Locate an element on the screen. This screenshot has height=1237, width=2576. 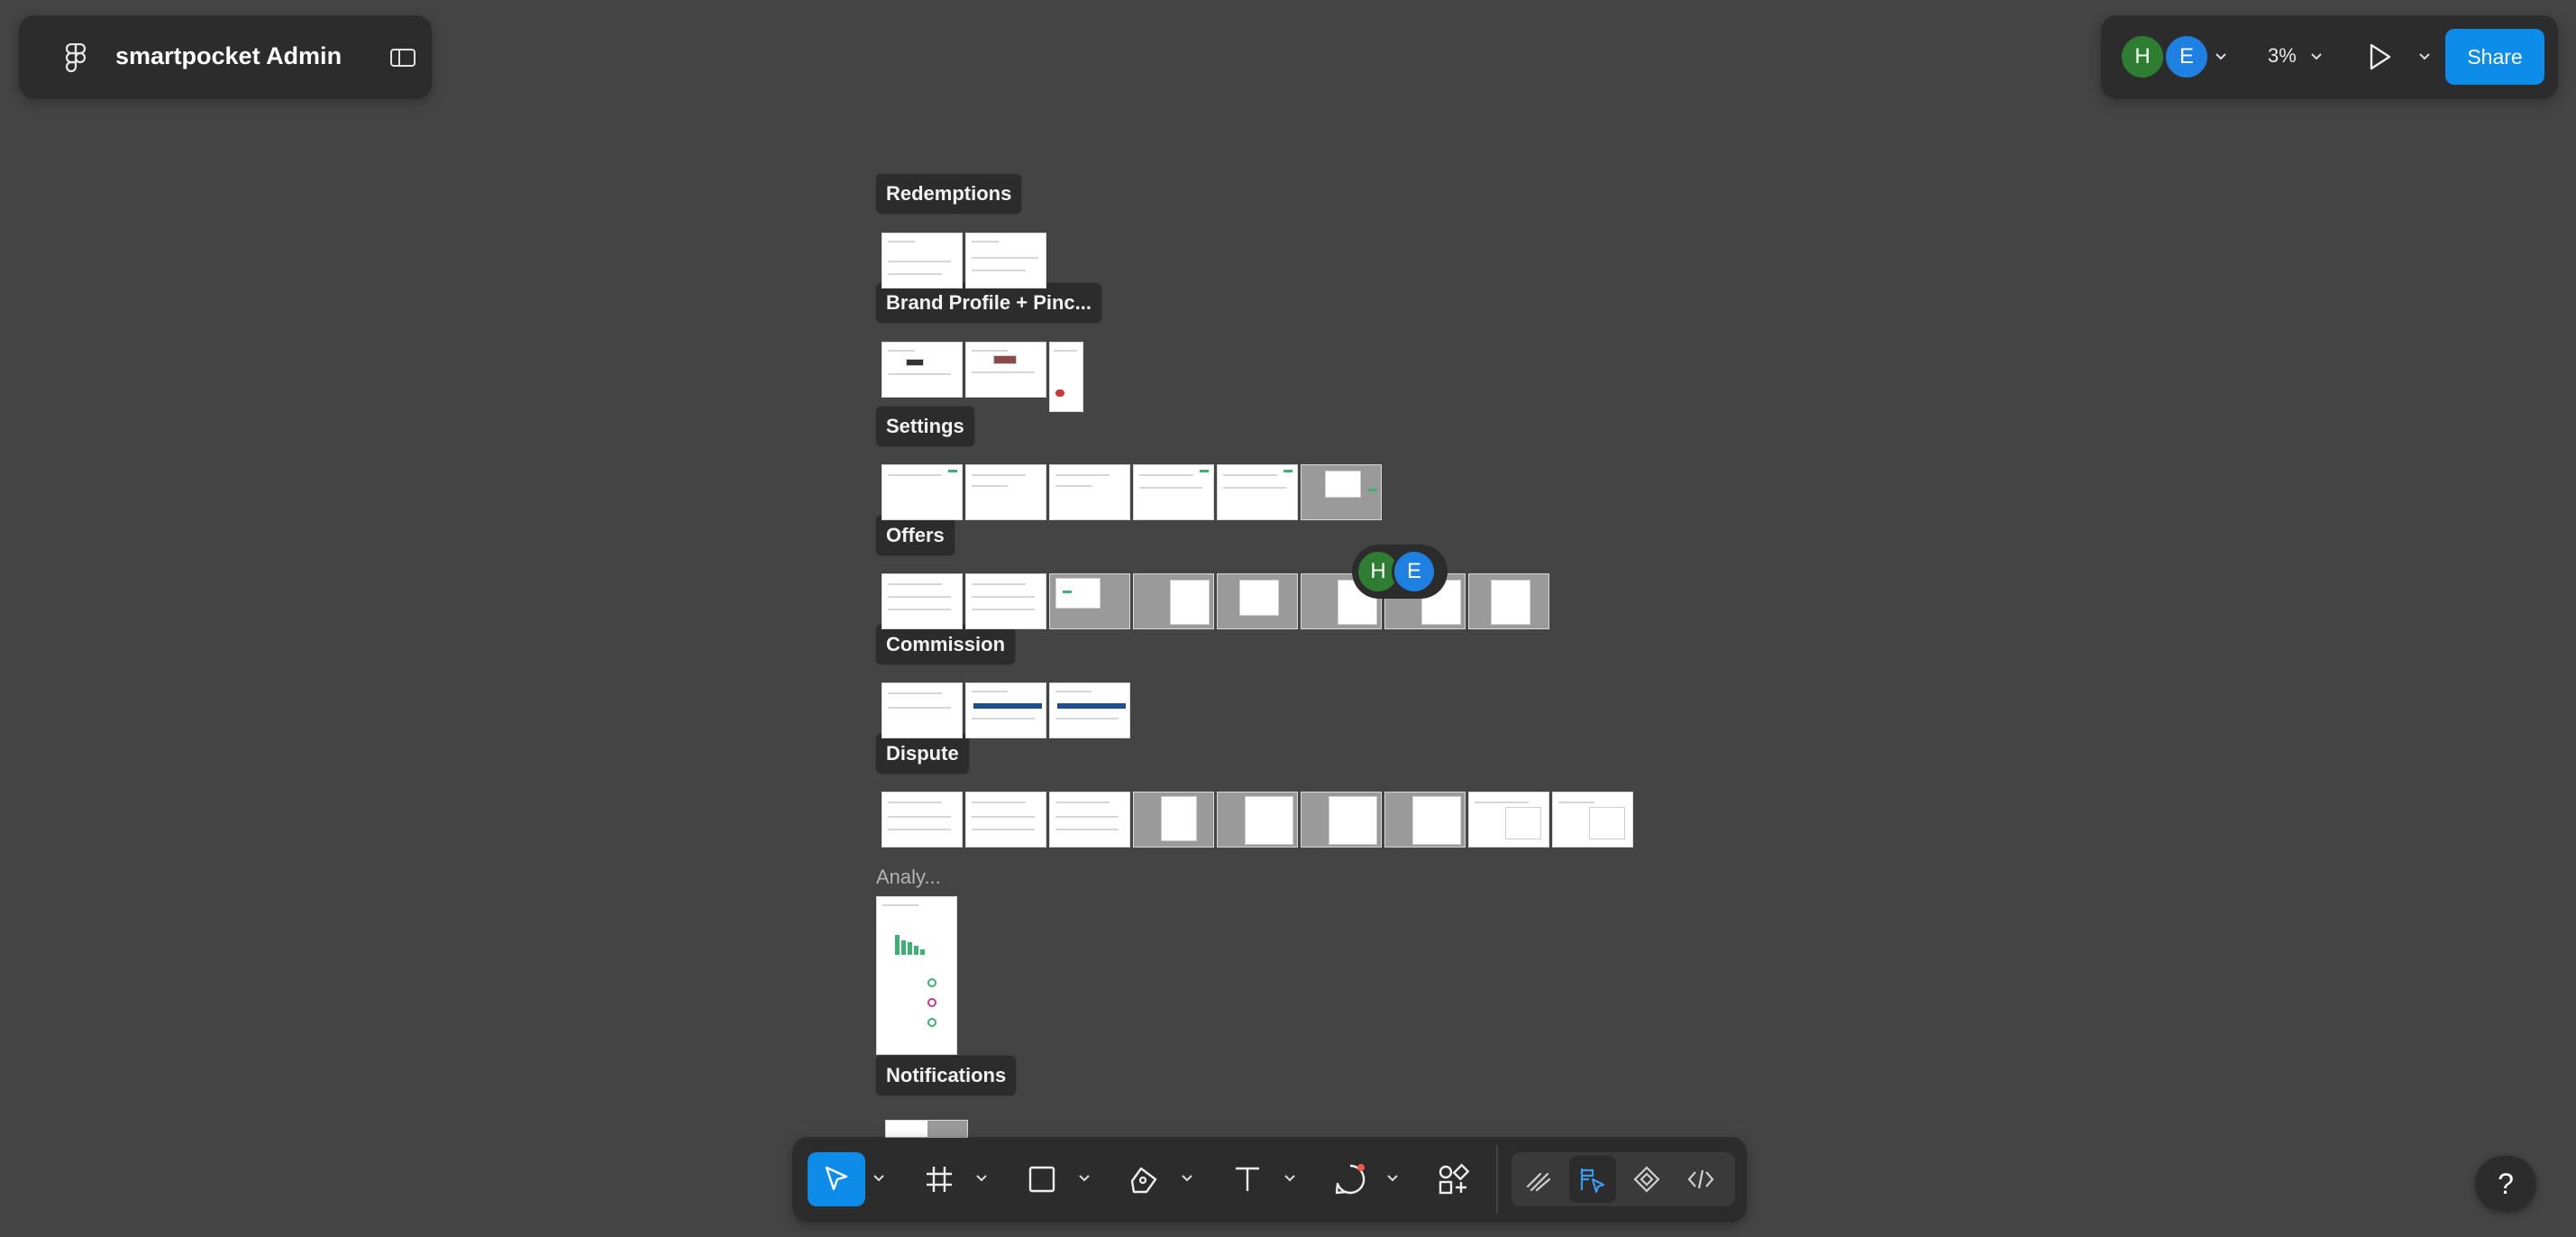
toolbar is located at coordinates (1269, 1179).